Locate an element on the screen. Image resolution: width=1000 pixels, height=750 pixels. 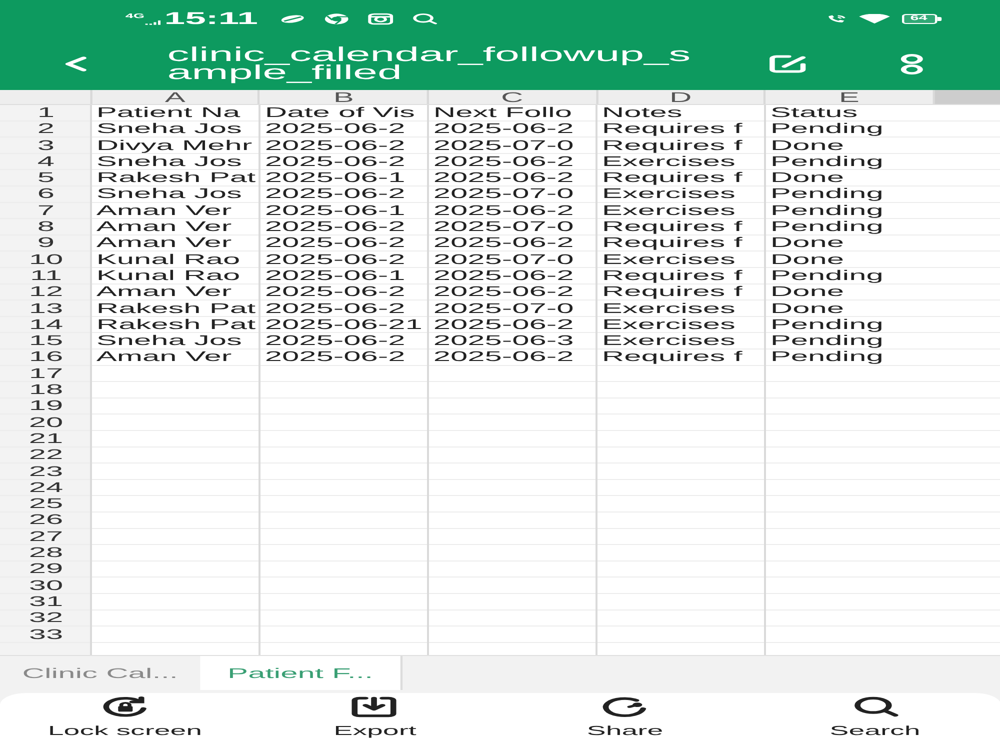
row-number: 16 is located at coordinates (46, 357).